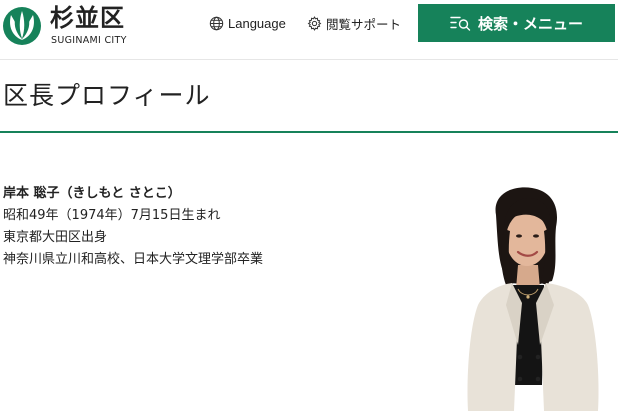 The height and width of the screenshot is (411, 618). I want to click on language-link: Language, so click(247, 23).